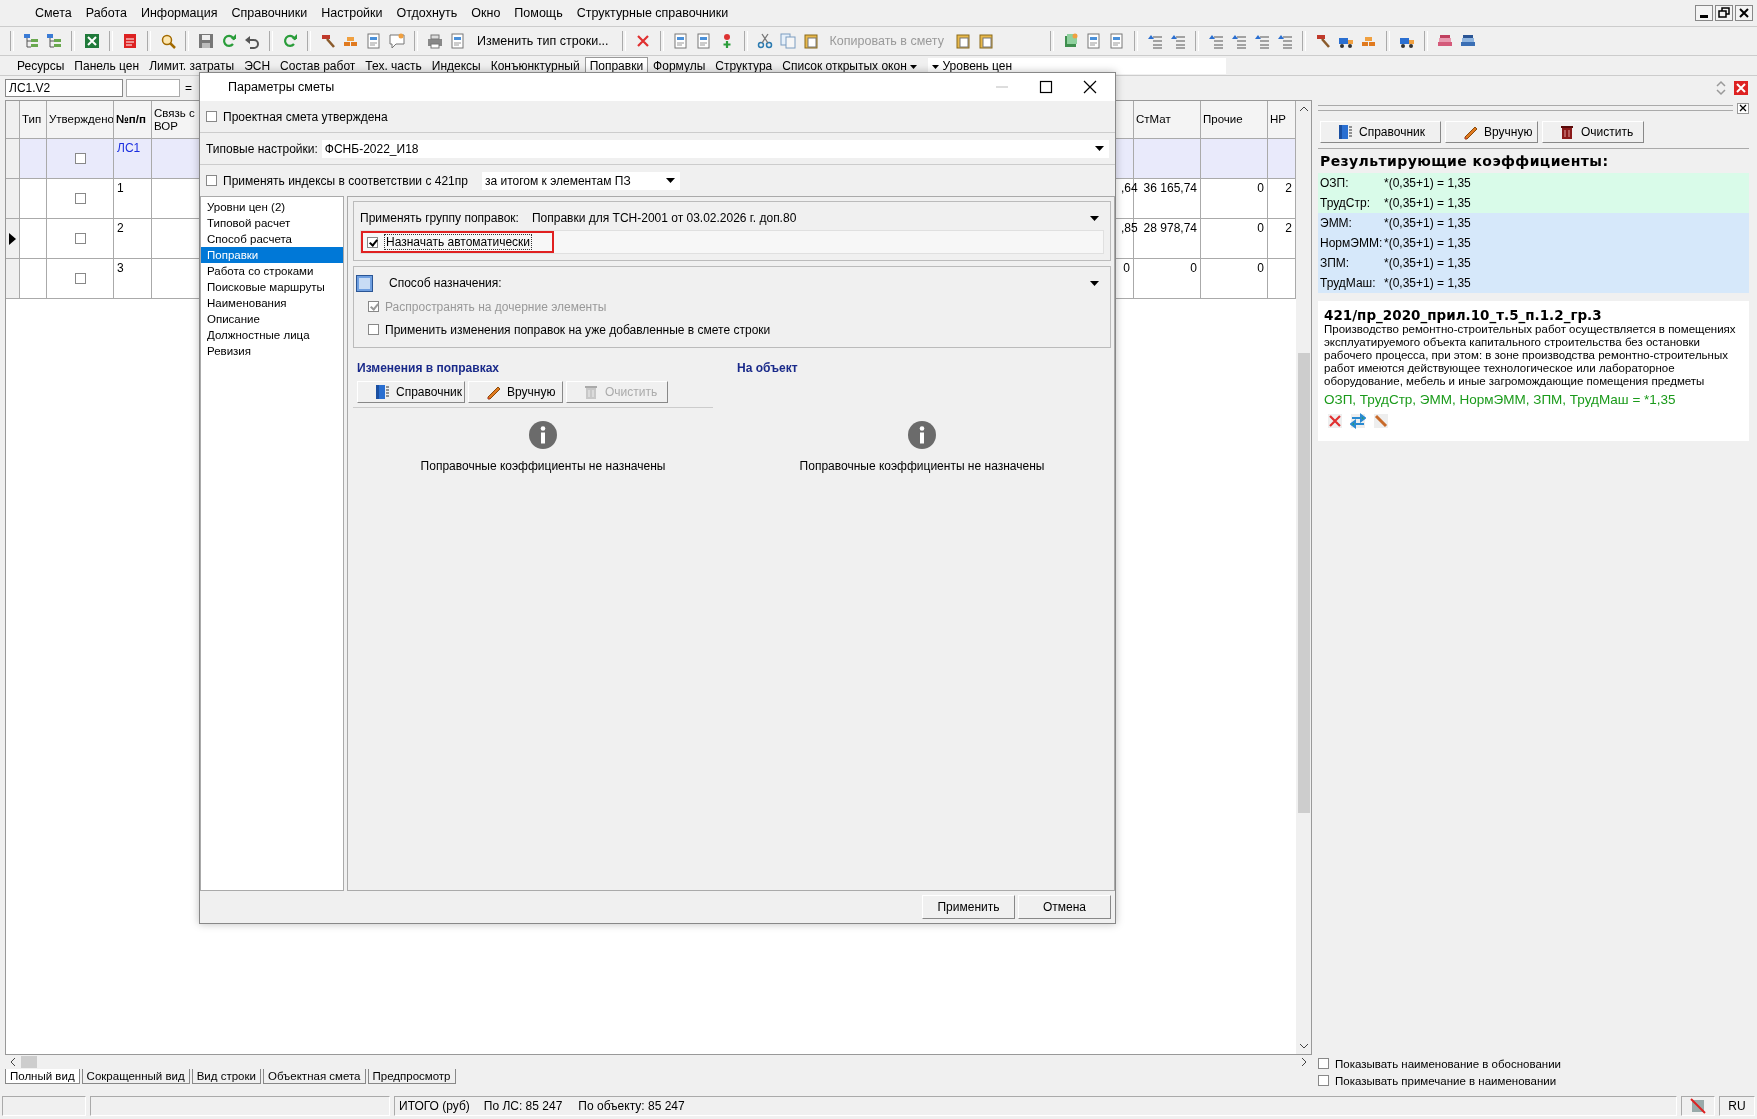 The image size is (1757, 1119). I want to click on option-checkbox: Показывать примечание в наименовании, so click(1533, 1080).